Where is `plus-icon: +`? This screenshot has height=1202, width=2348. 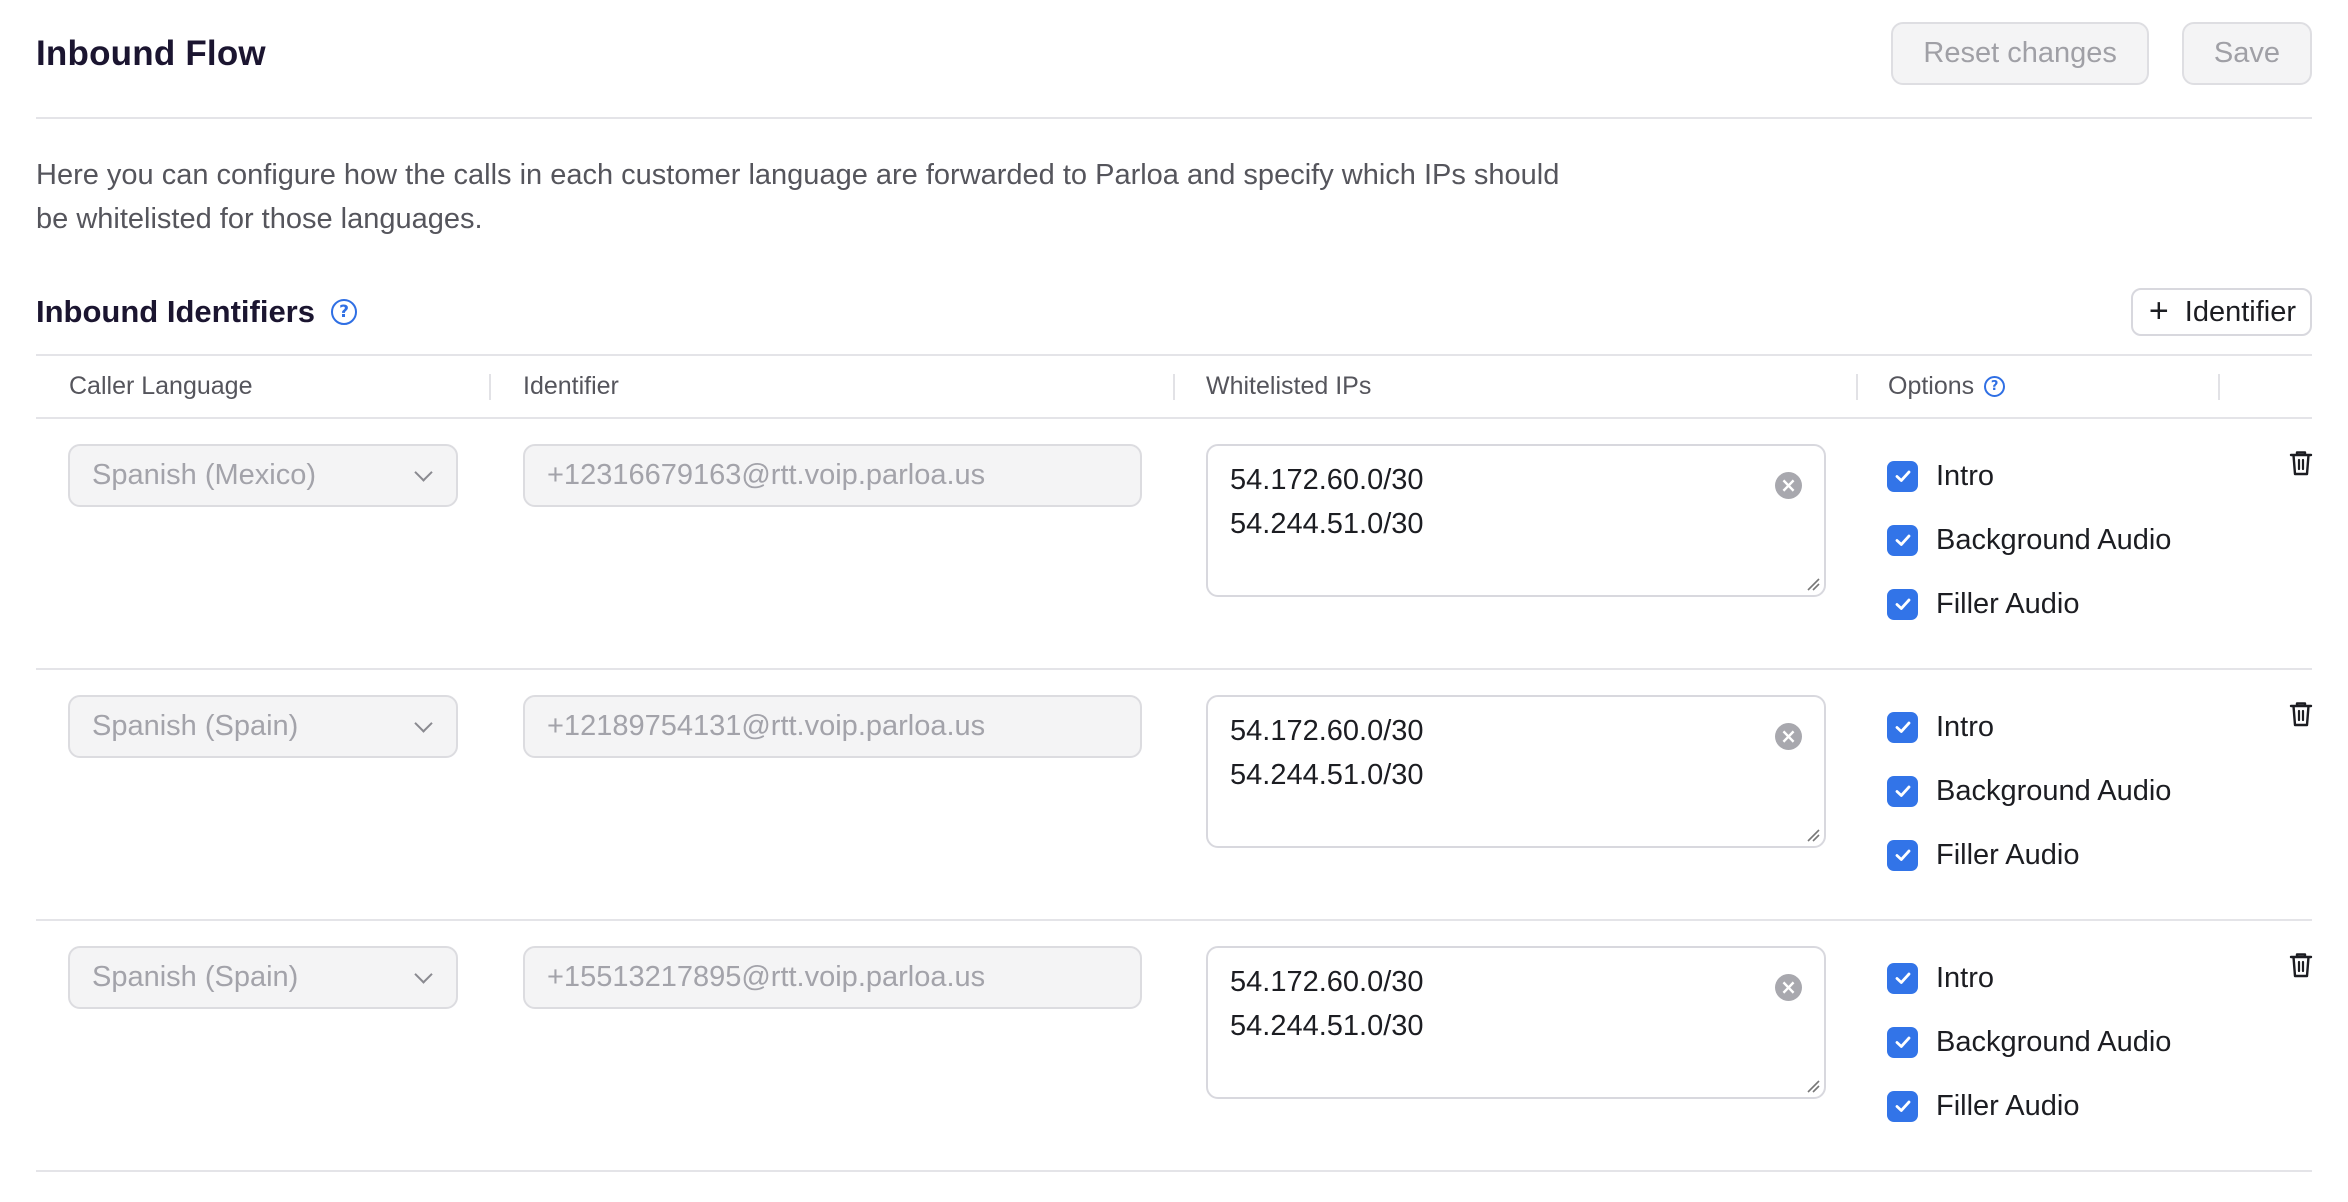 plus-icon: + is located at coordinates (2158, 310).